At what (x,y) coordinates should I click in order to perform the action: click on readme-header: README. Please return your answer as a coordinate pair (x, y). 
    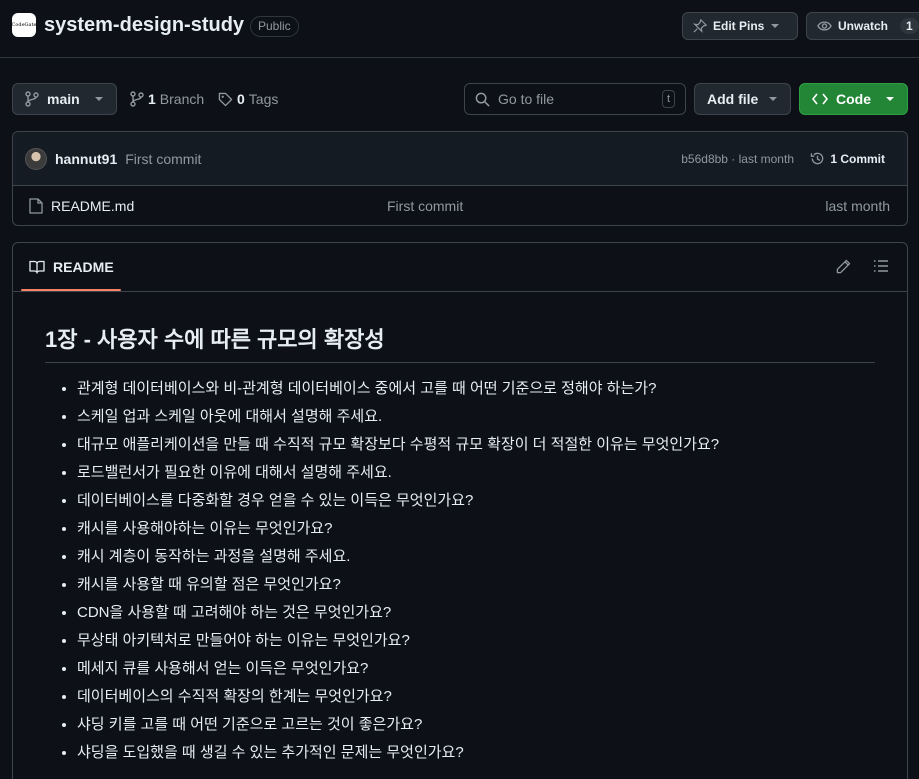
    Looking at the image, I should click on (460, 267).